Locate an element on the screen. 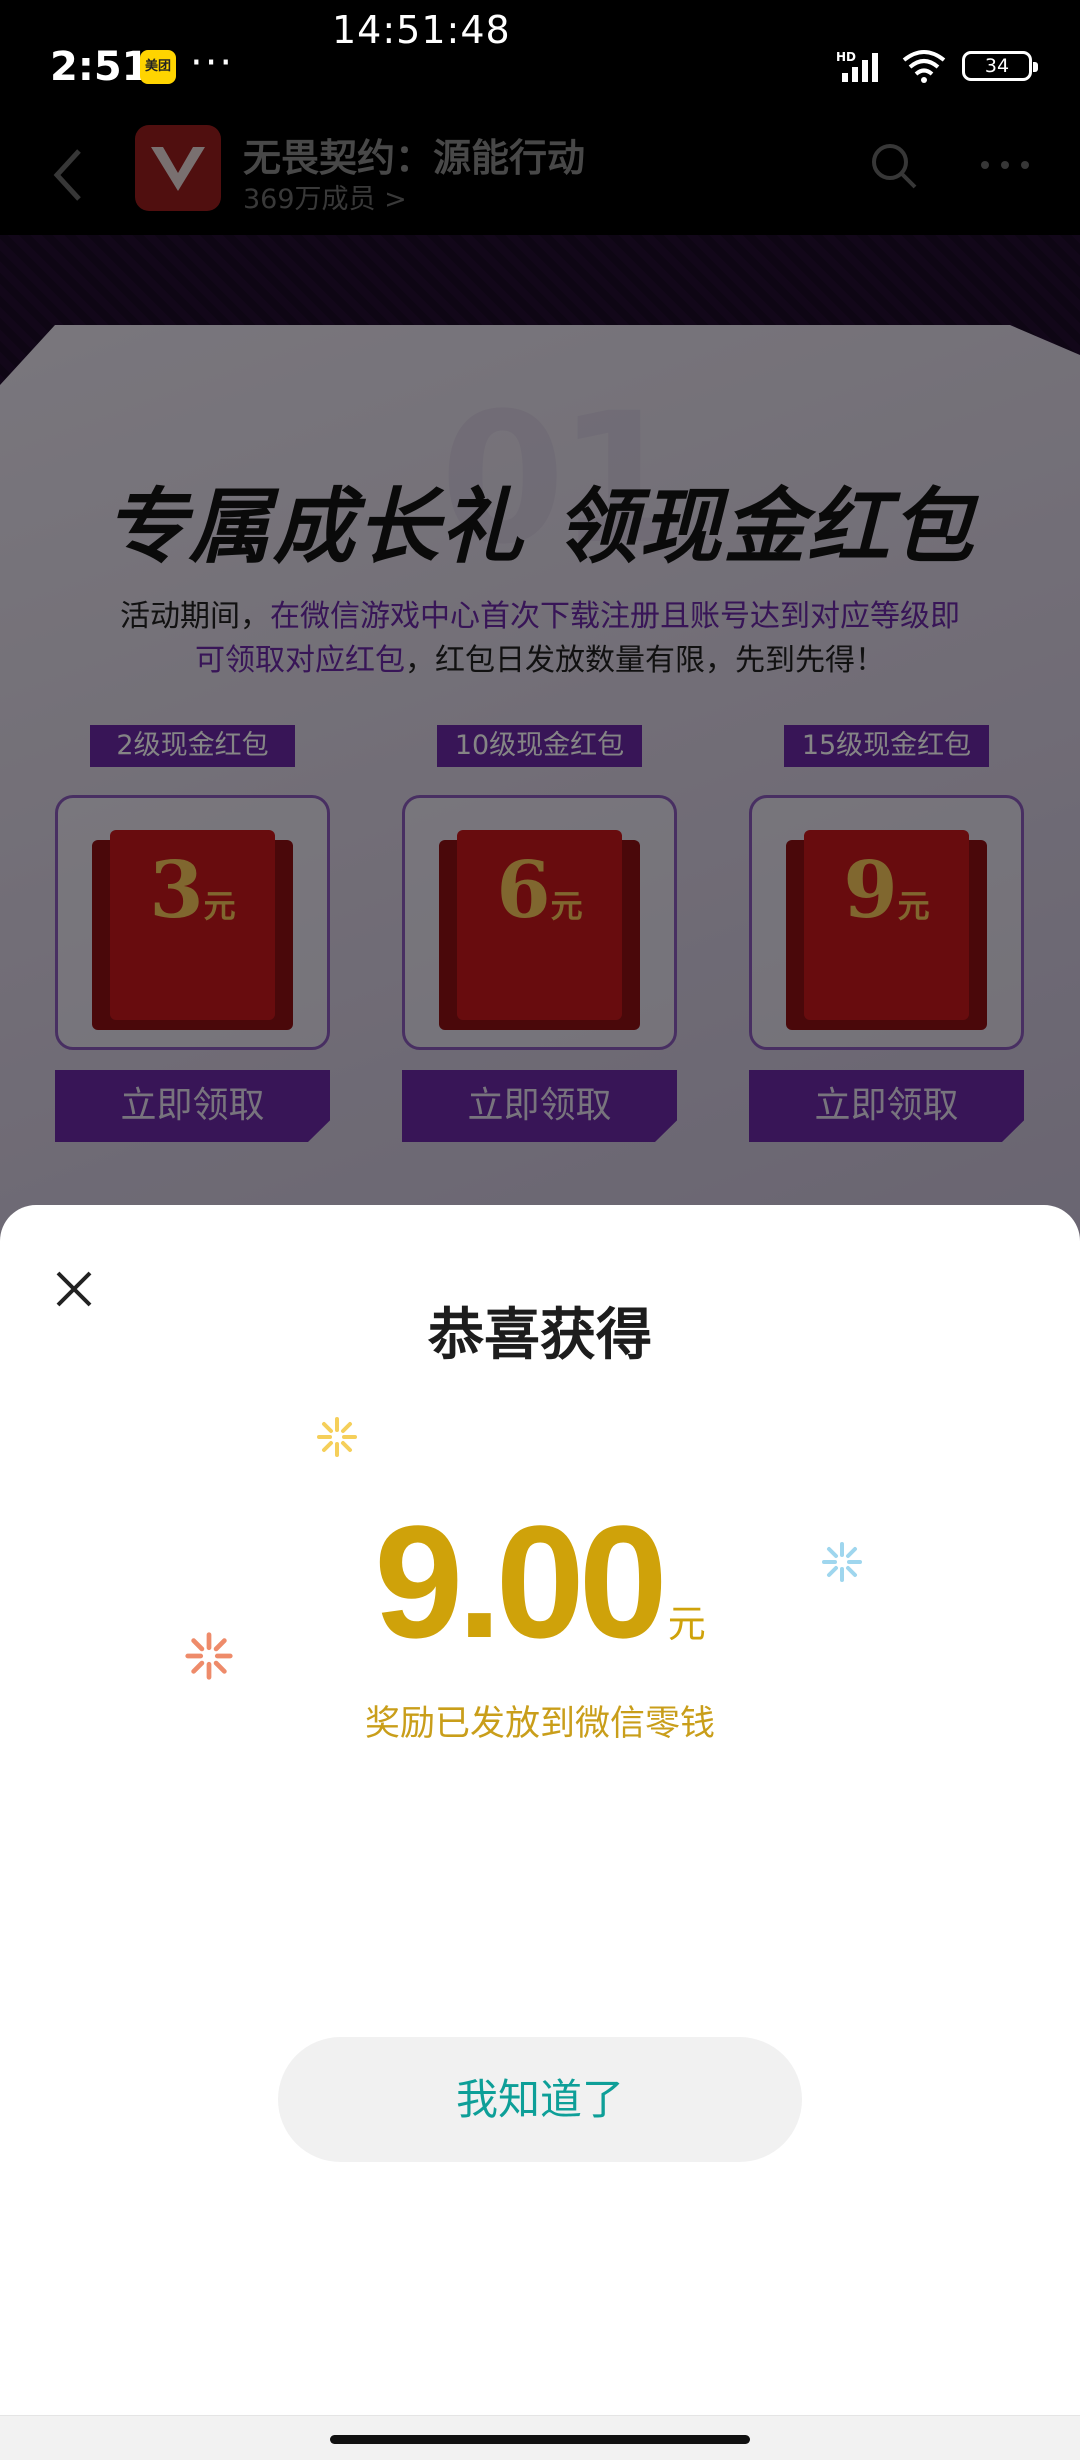  wifi-icon is located at coordinates (924, 66).